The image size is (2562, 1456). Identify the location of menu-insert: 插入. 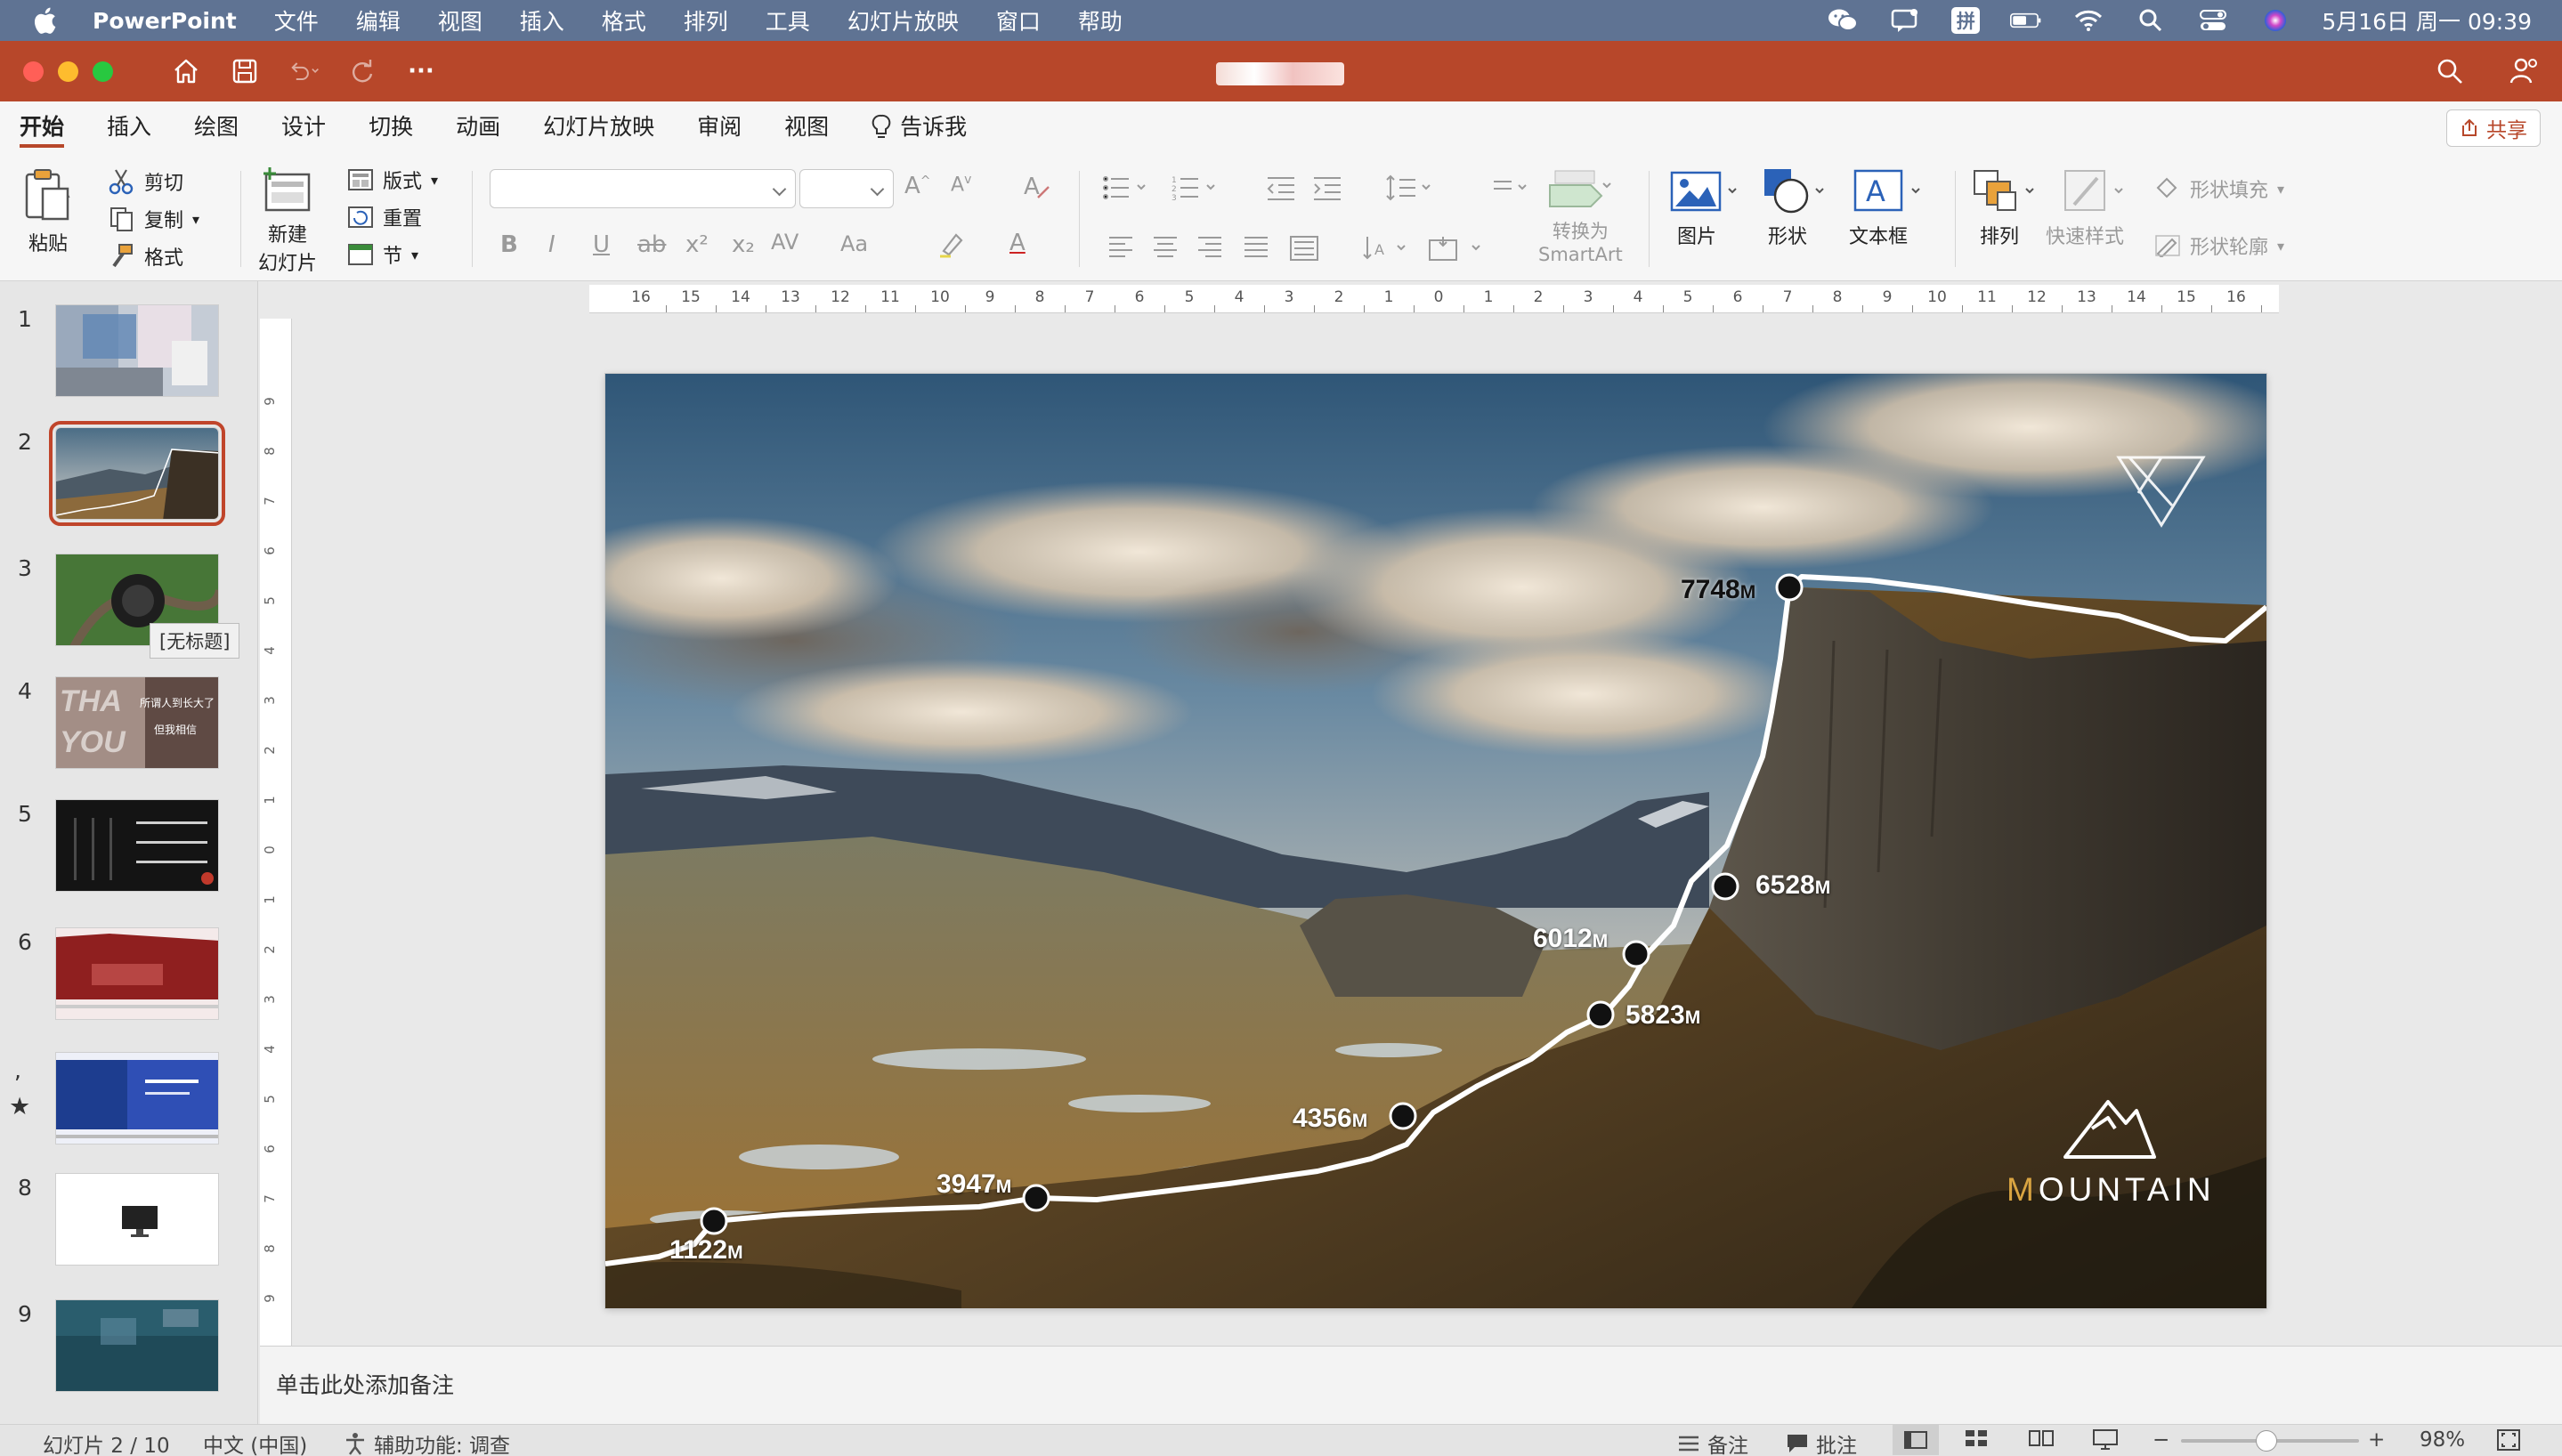
(542, 20).